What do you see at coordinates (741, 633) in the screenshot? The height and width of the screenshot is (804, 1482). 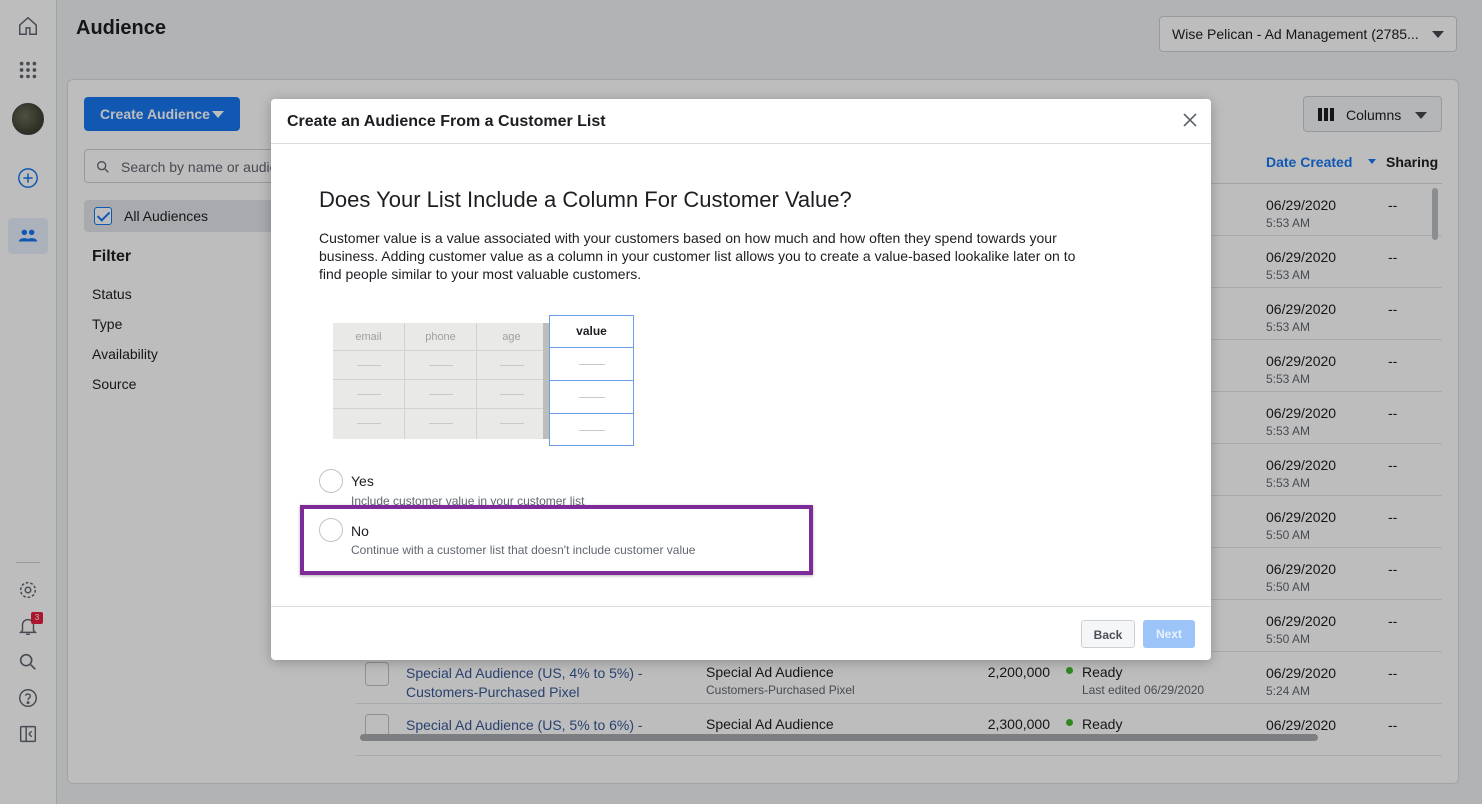 I see `dialog-footer: Back Next` at bounding box center [741, 633].